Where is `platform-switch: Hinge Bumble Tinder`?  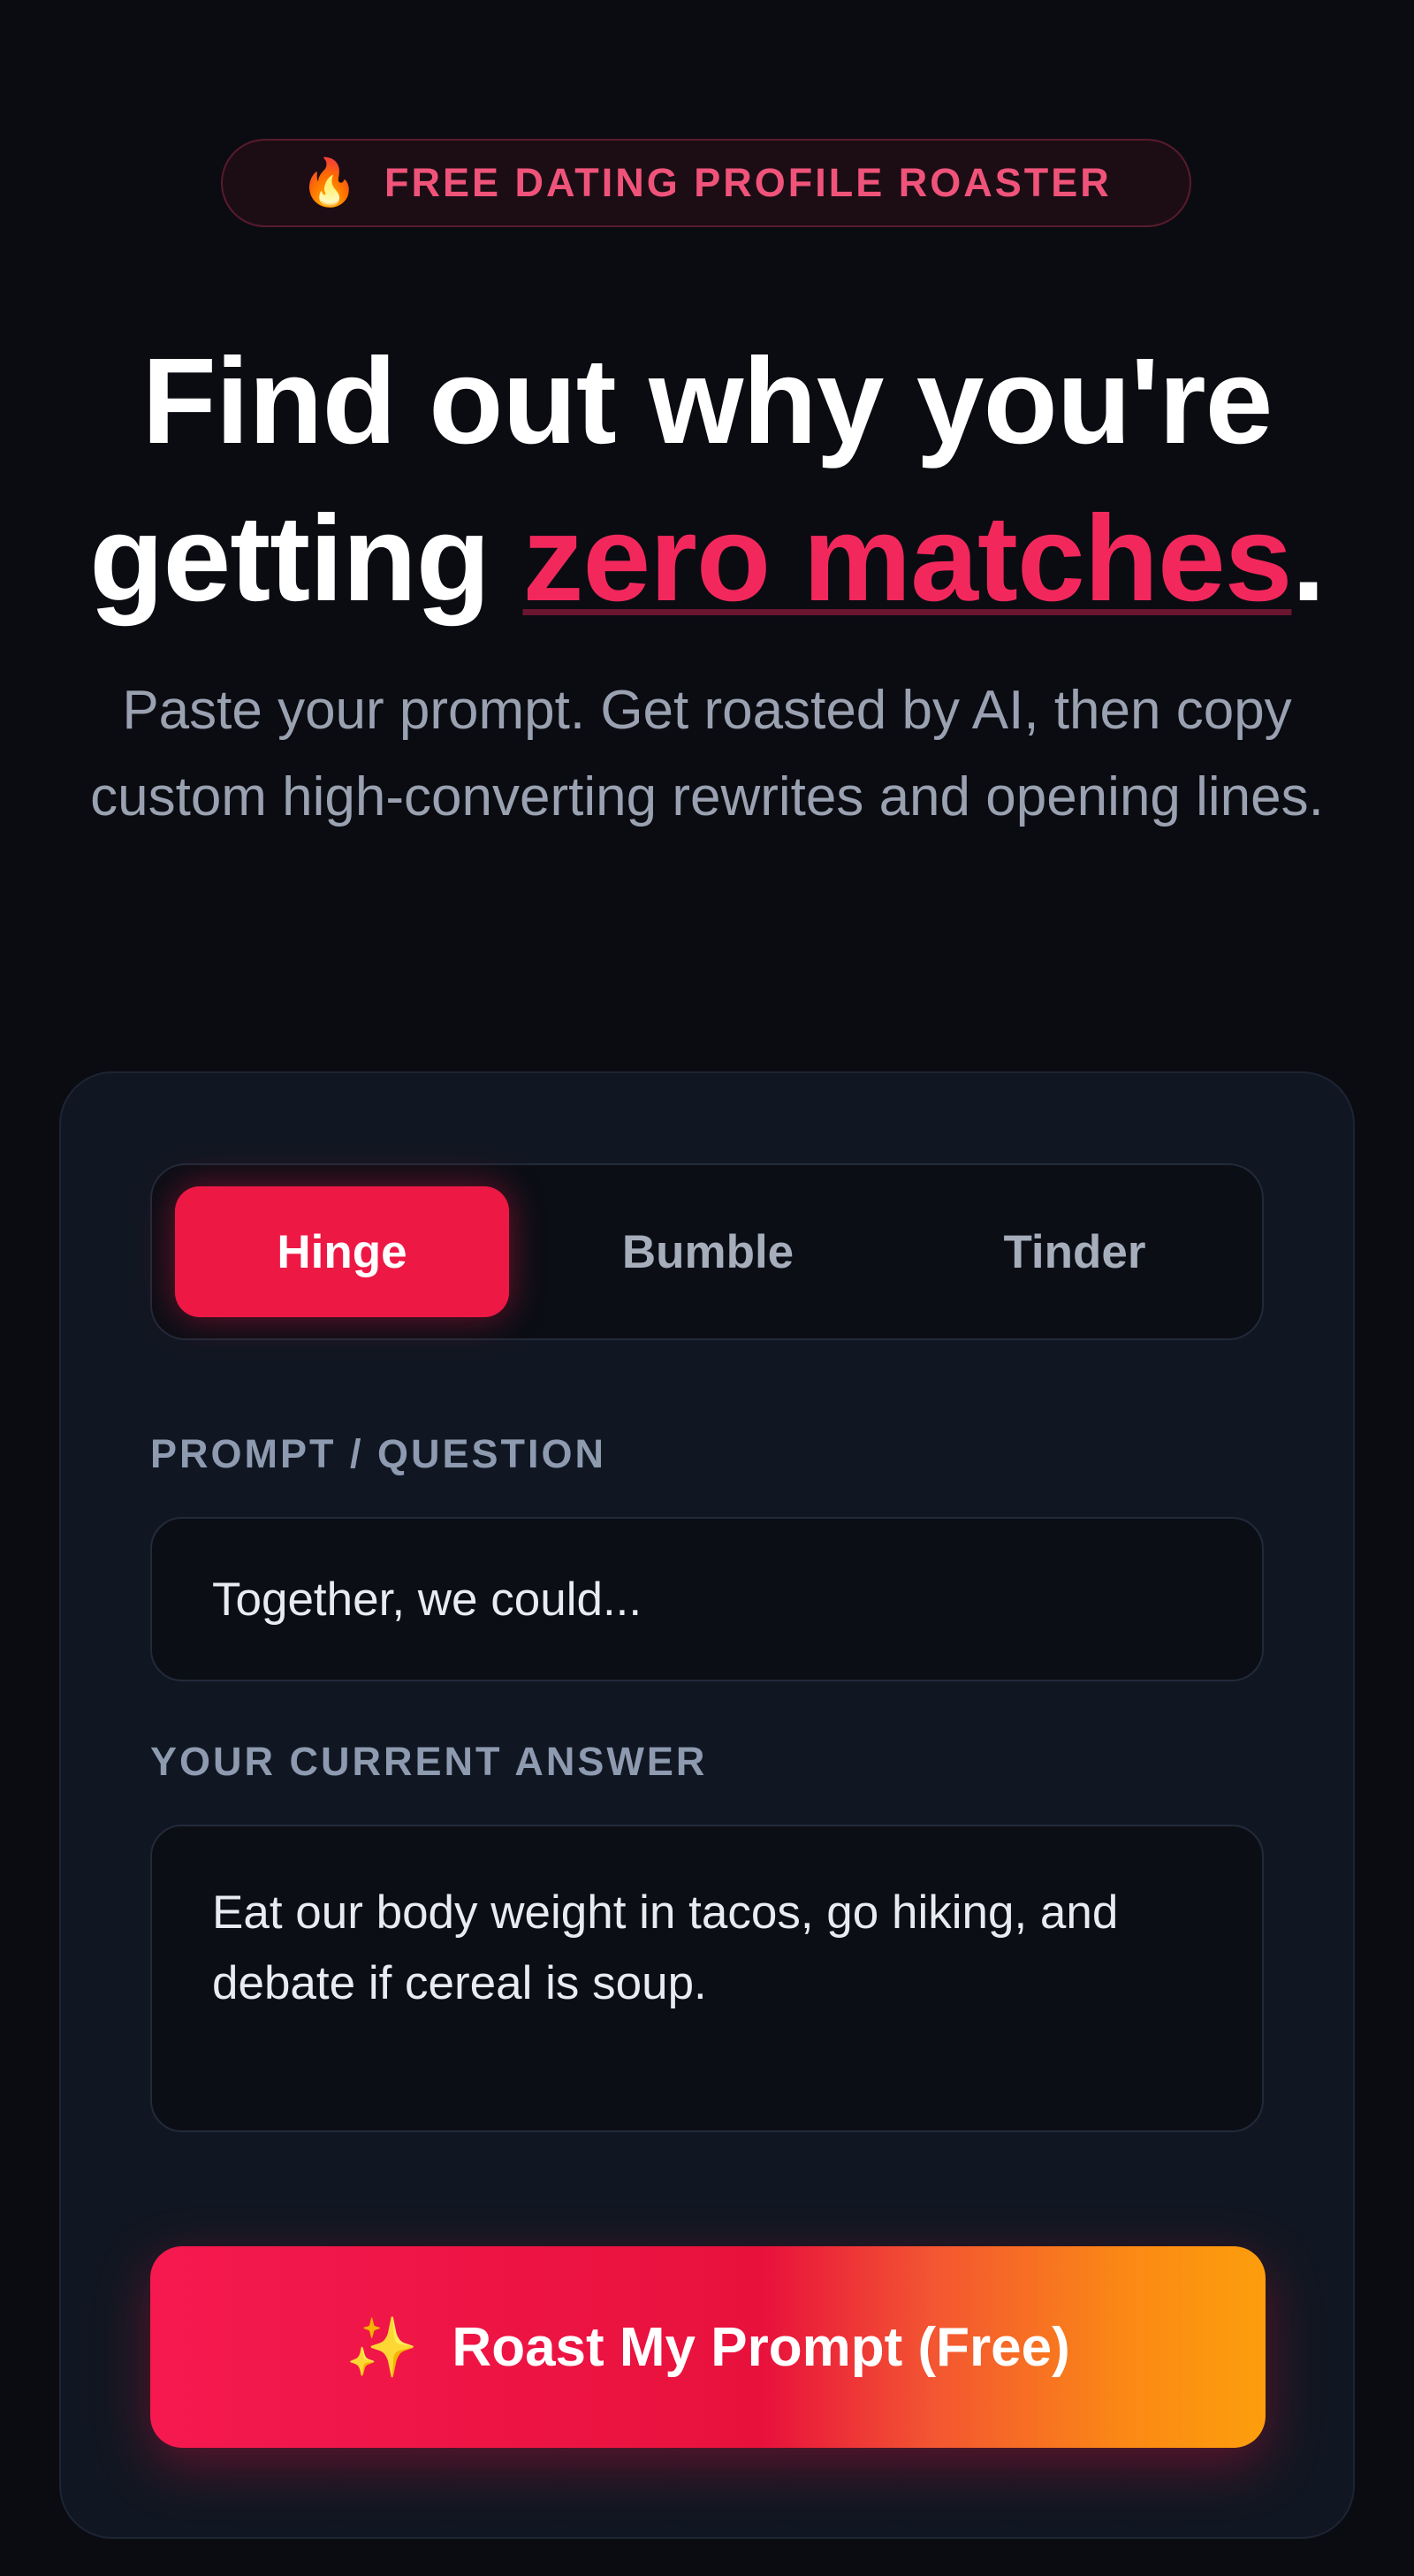 platform-switch: Hinge Bumble Tinder is located at coordinates (707, 1251).